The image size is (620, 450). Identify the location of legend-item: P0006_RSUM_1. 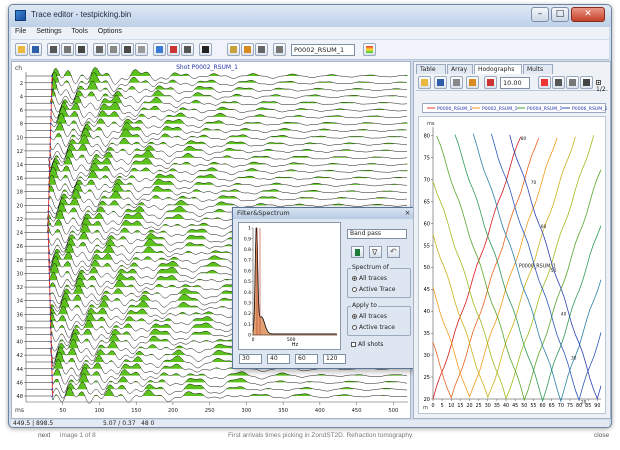
(589, 109).